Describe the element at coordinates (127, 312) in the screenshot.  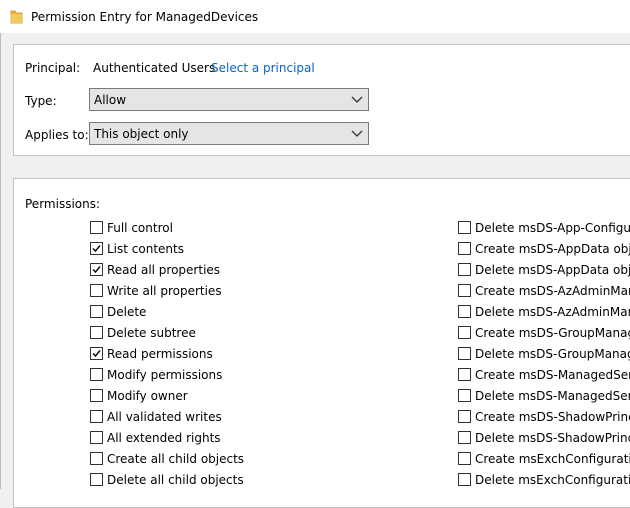
I see `permission-label: Delete` at that location.